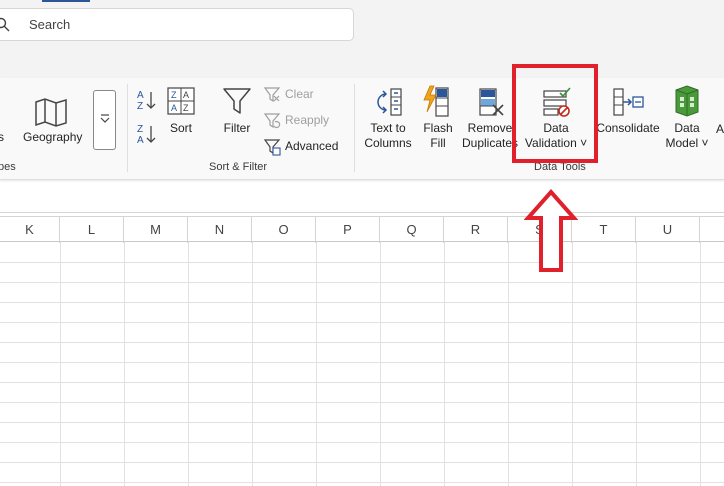 Image resolution: width=724 pixels, height=486 pixels. What do you see at coordinates (668, 230) in the screenshot?
I see `column-header: U` at bounding box center [668, 230].